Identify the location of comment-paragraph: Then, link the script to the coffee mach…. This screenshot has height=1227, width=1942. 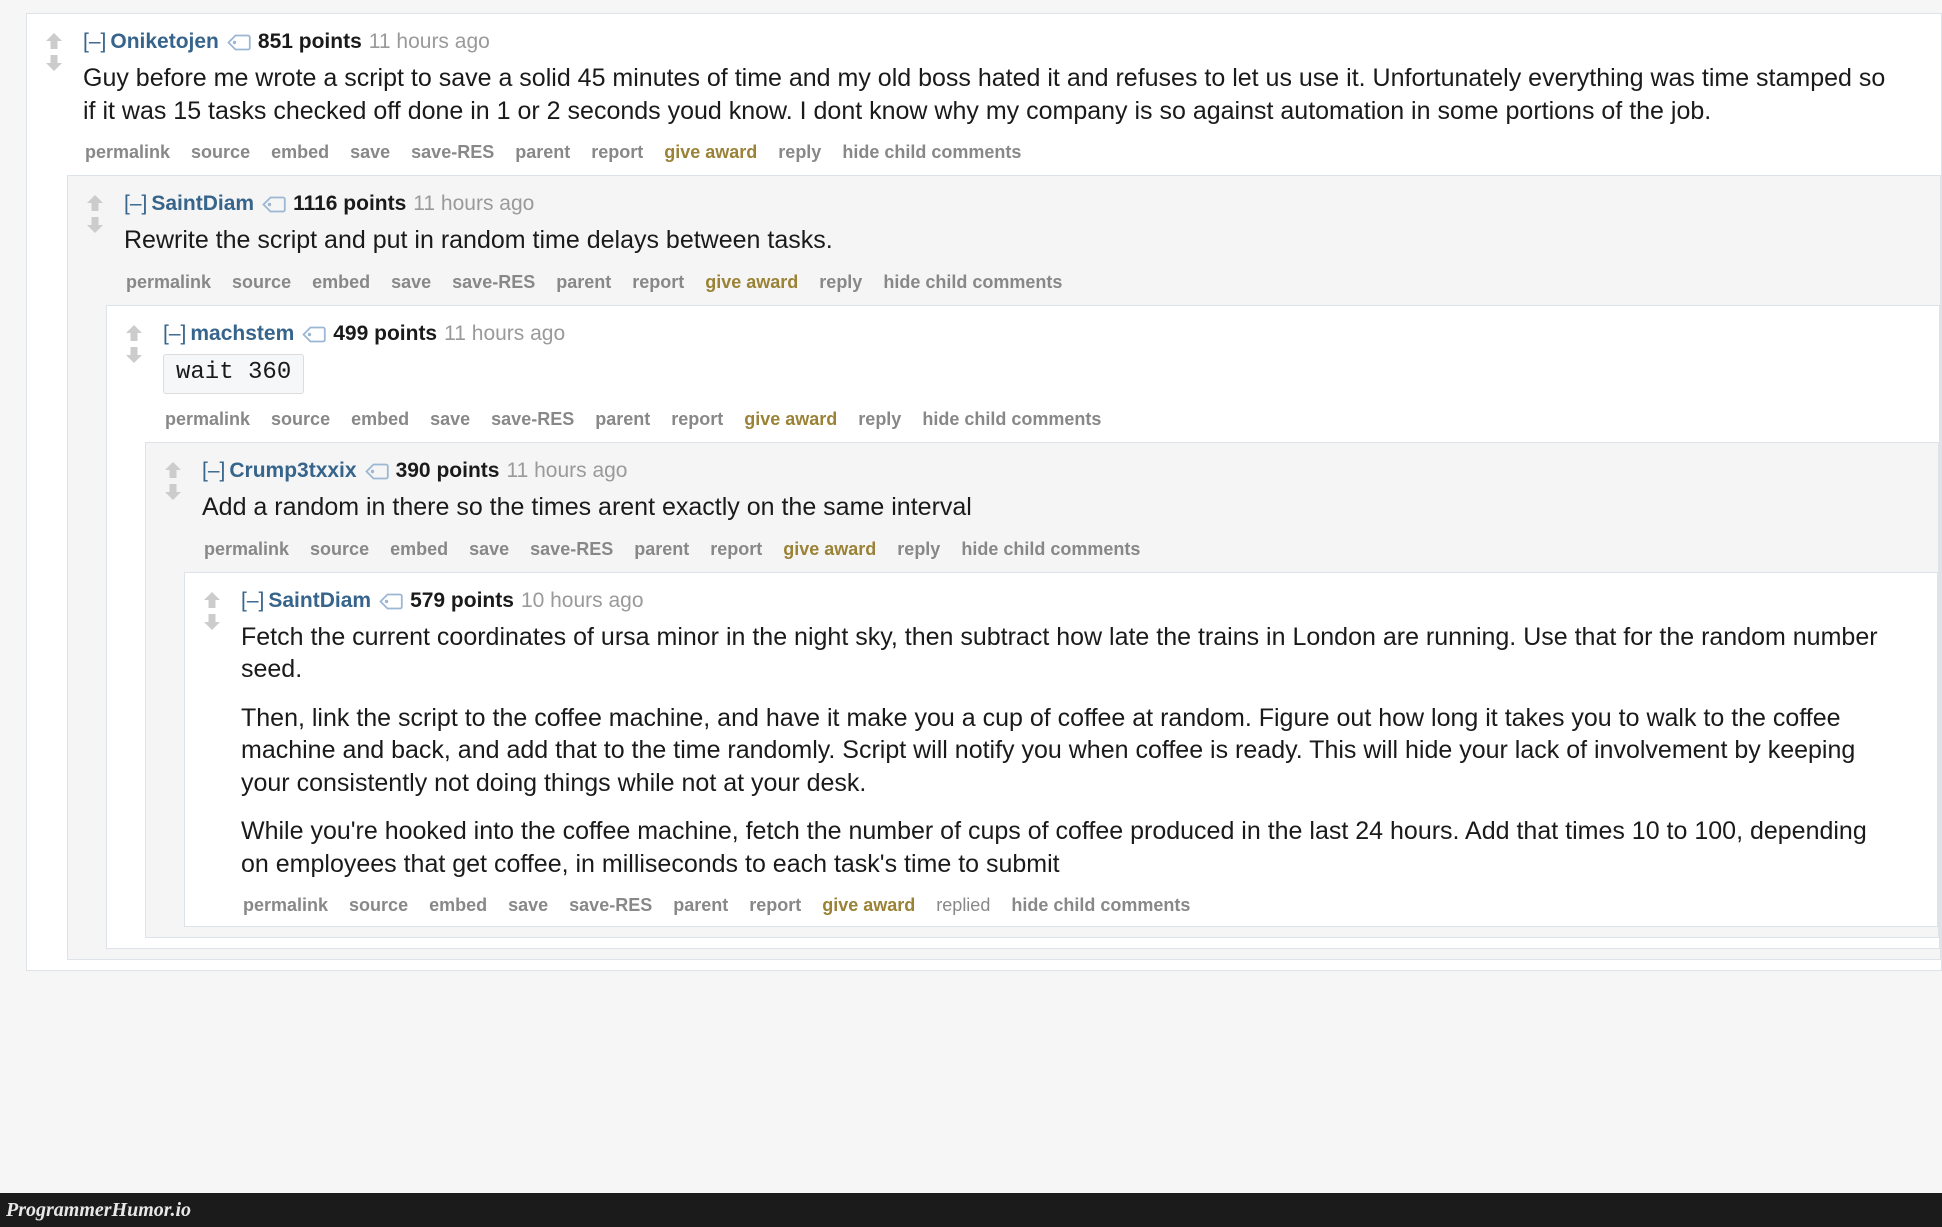
(1048, 750).